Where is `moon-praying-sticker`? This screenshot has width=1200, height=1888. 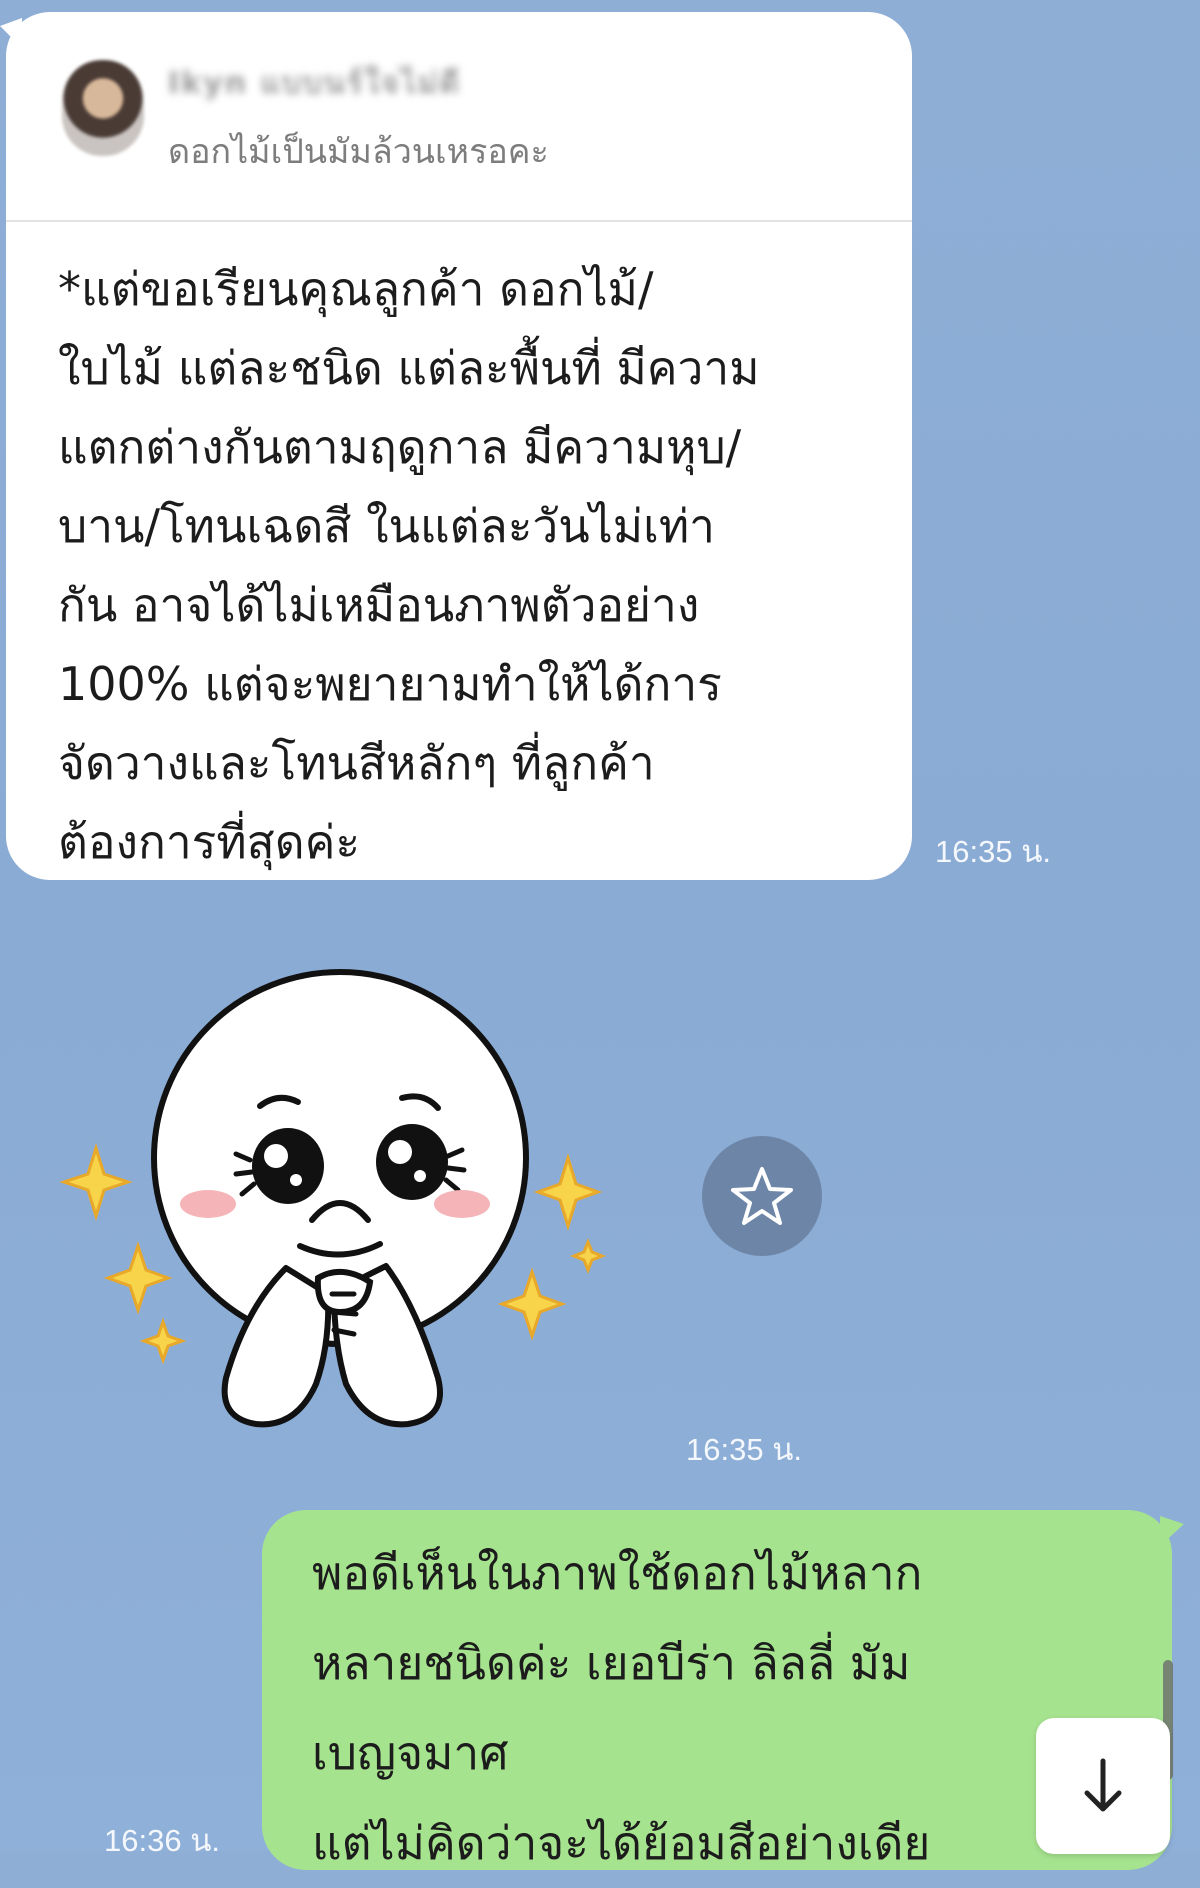 moon-praying-sticker is located at coordinates (330, 1198).